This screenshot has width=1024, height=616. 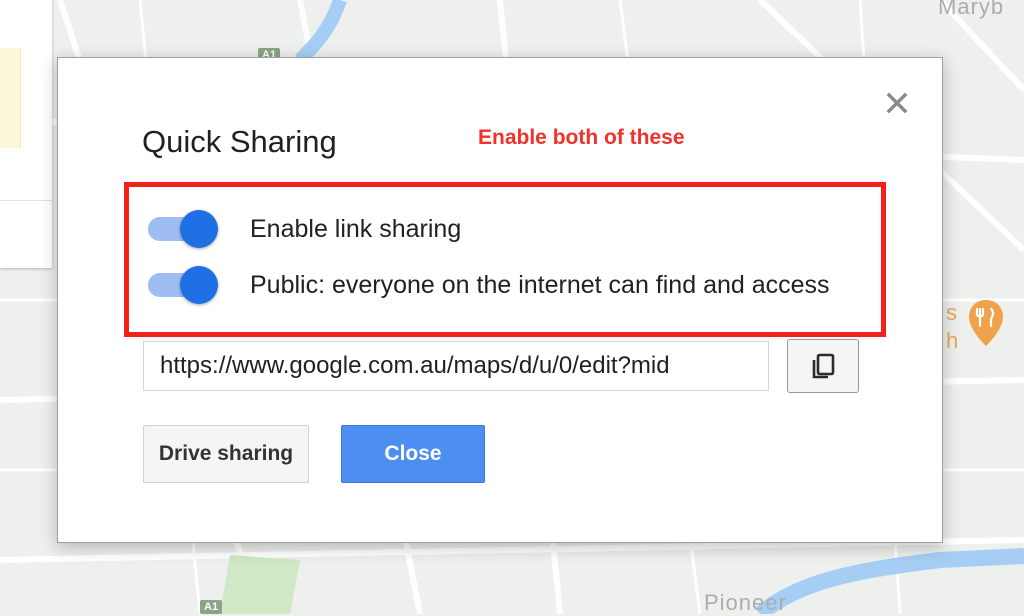 I want to click on map-label-pioneer: Pioneer, so click(x=745, y=602).